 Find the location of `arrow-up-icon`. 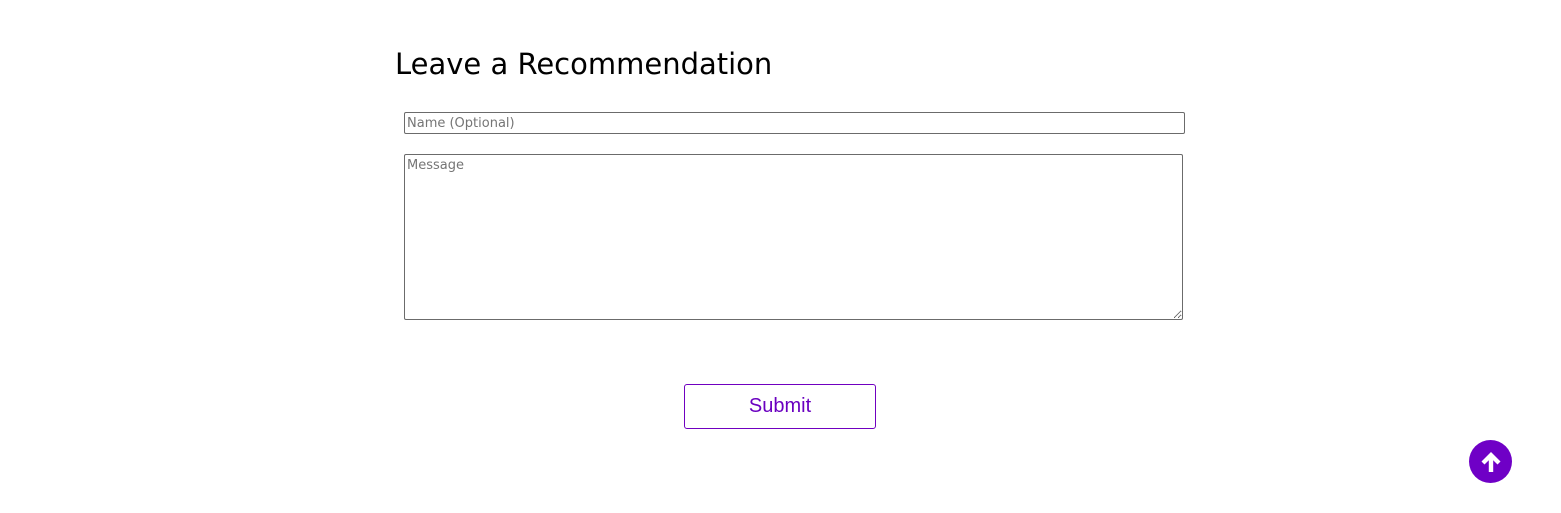

arrow-up-icon is located at coordinates (1491, 462).